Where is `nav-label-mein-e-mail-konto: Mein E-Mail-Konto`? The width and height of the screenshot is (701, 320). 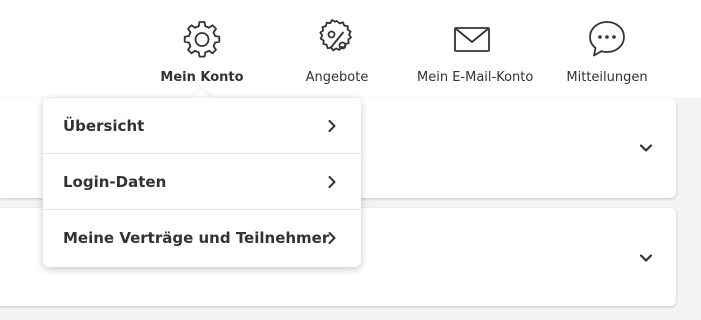 nav-label-mein-e-mail-konto: Mein E-Mail-Konto is located at coordinates (475, 77).